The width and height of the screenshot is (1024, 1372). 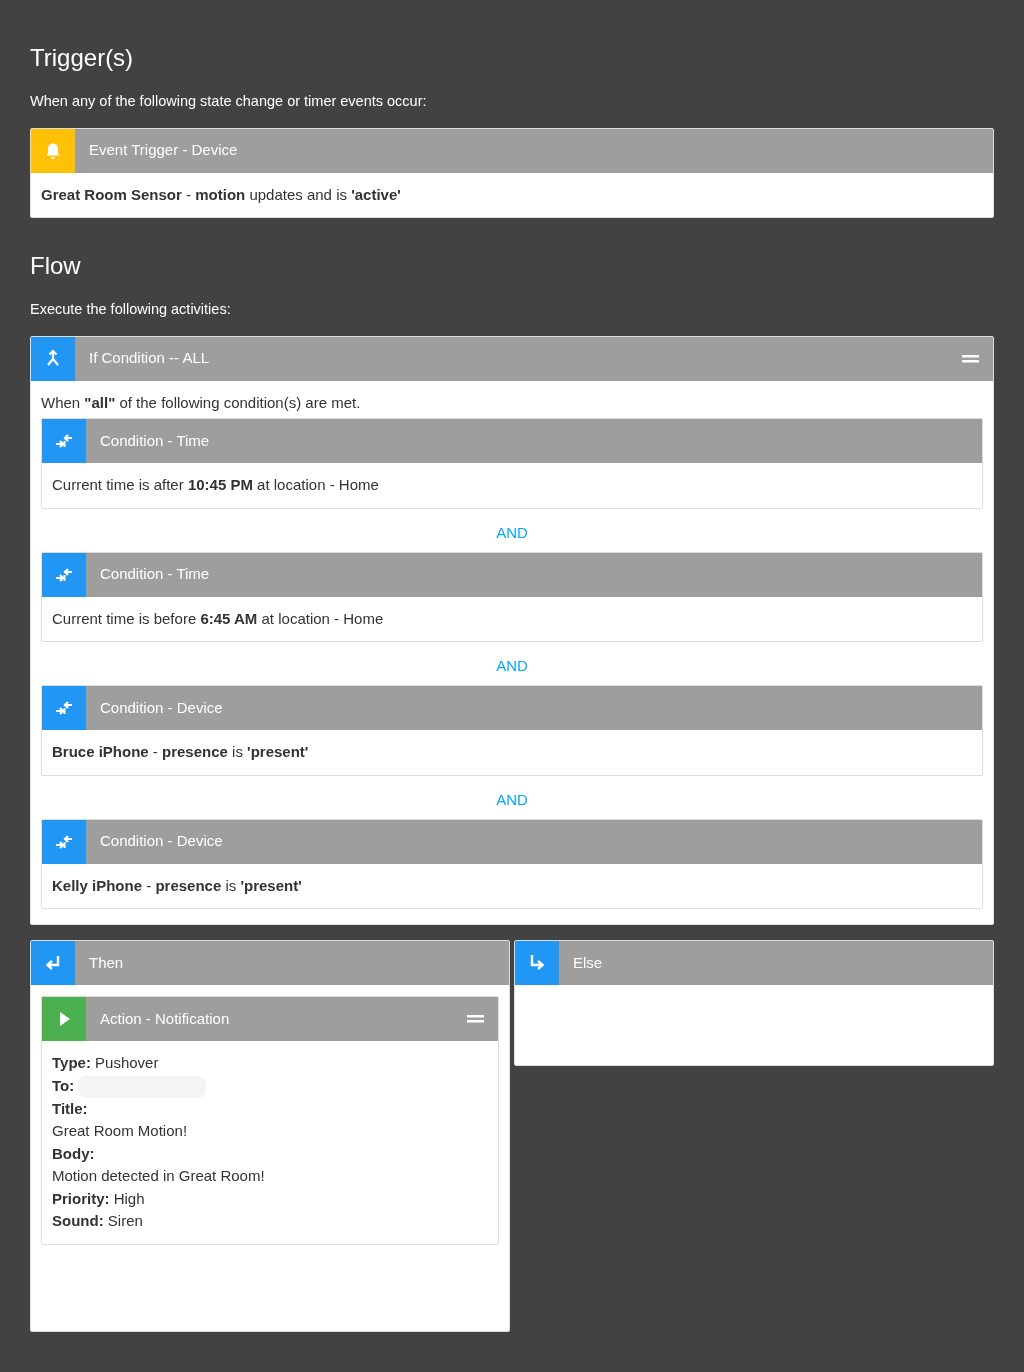 I want to click on section-subtitle: When any of the following state change or timer events occur:, so click(x=229, y=101).